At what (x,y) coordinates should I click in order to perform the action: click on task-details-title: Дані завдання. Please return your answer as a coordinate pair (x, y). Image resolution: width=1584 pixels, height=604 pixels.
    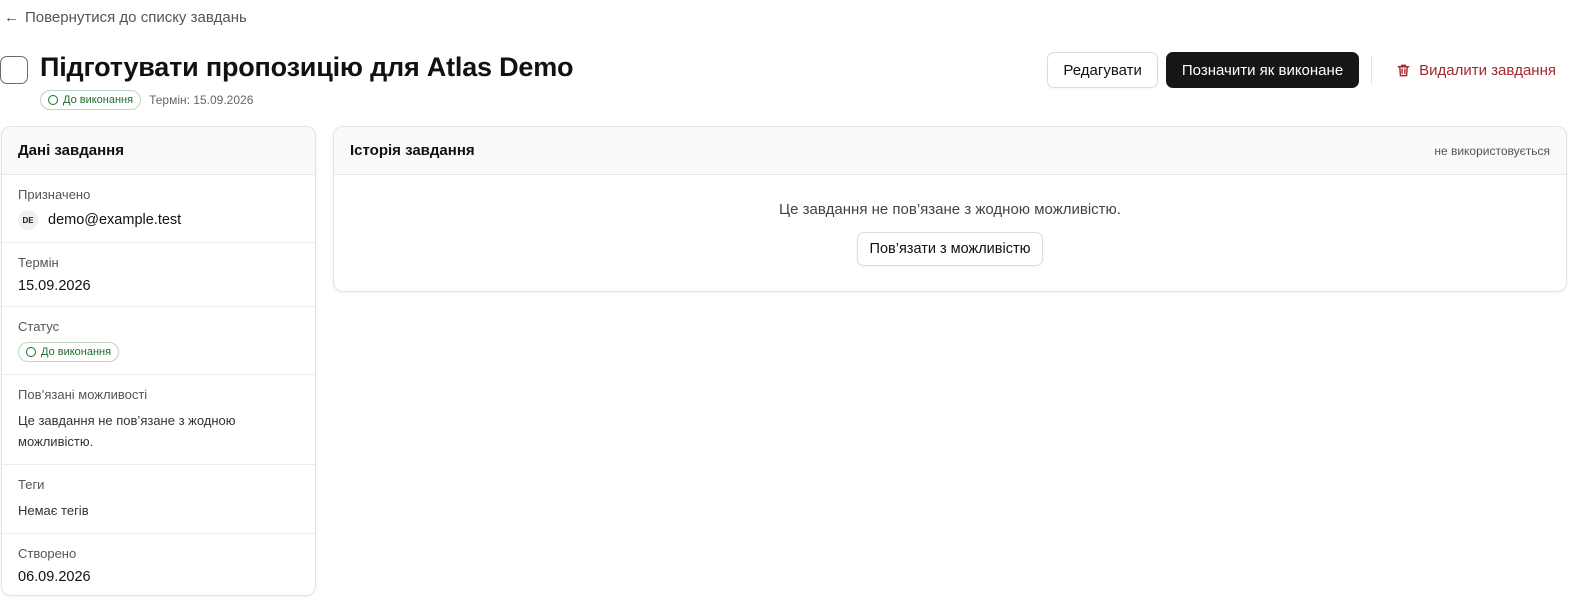
    Looking at the image, I should click on (71, 150).